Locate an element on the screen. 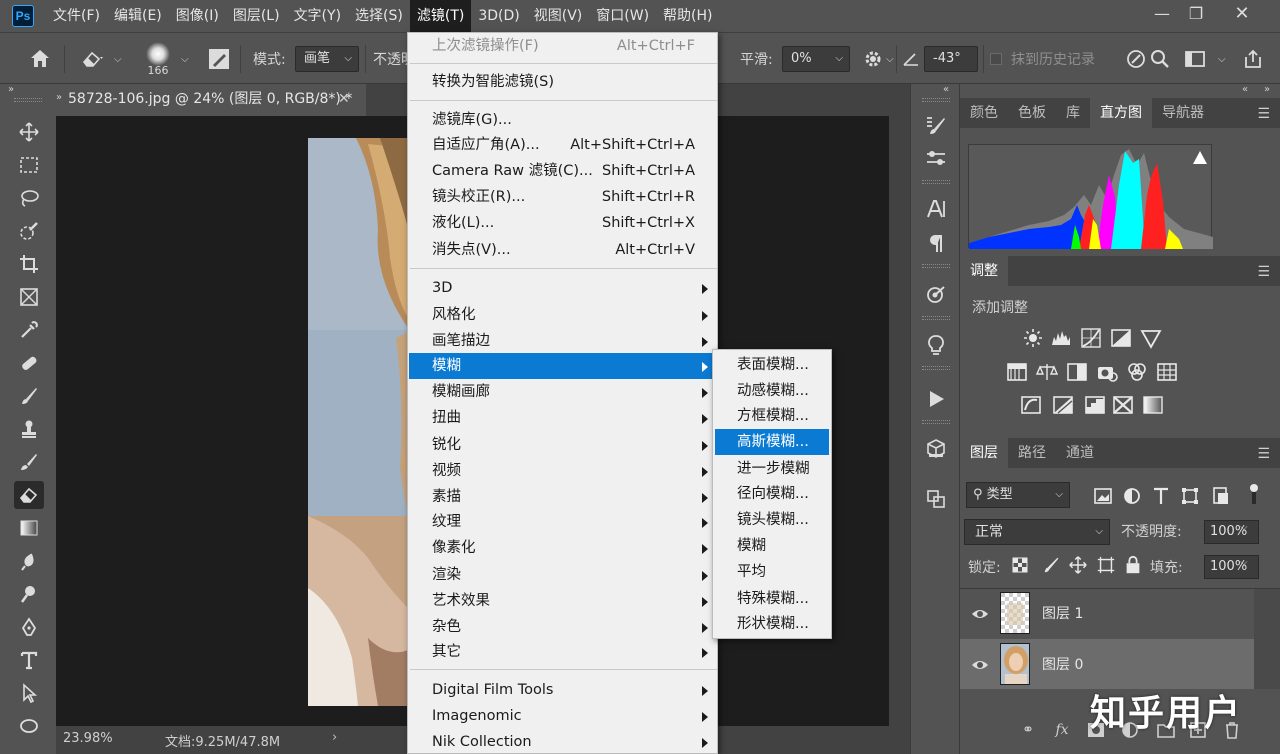  color-lookup-icon is located at coordinates (1167, 372).